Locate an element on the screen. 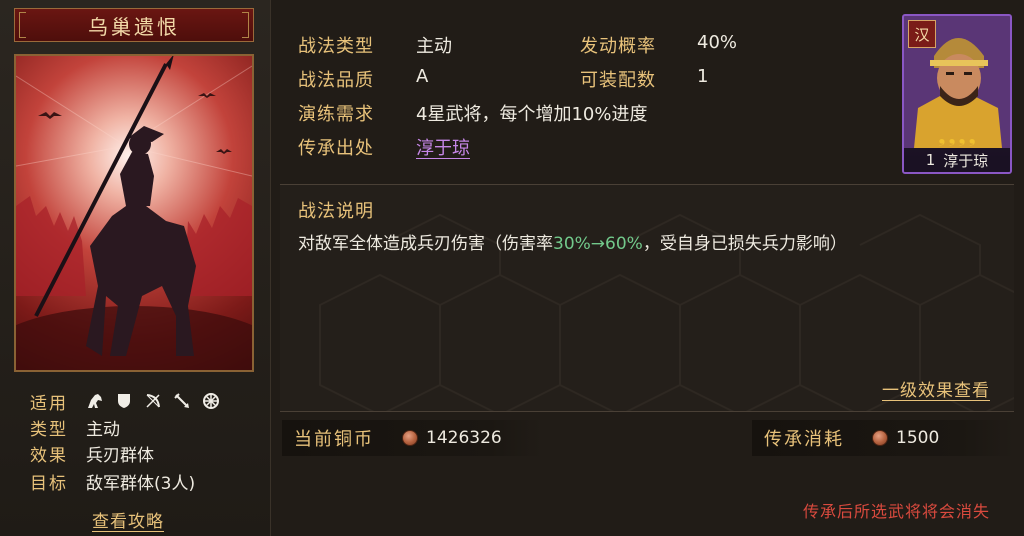 This screenshot has height=536, width=1024. training-requirement-value: 4星武将，每个增加10%进度 is located at coordinates (532, 114).